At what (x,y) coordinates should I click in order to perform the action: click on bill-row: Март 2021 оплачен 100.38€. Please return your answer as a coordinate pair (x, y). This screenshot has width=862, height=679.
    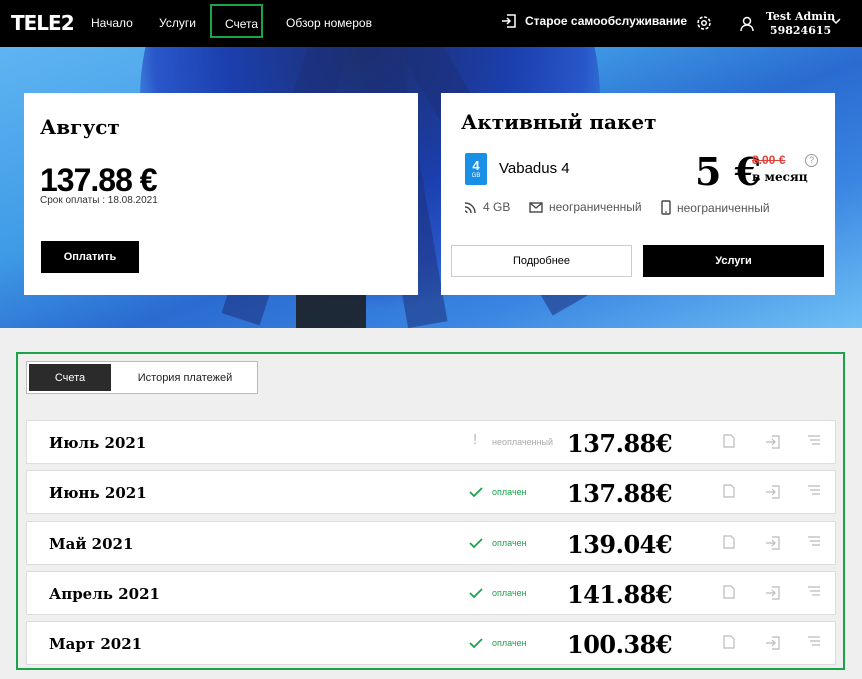
    Looking at the image, I should click on (431, 643).